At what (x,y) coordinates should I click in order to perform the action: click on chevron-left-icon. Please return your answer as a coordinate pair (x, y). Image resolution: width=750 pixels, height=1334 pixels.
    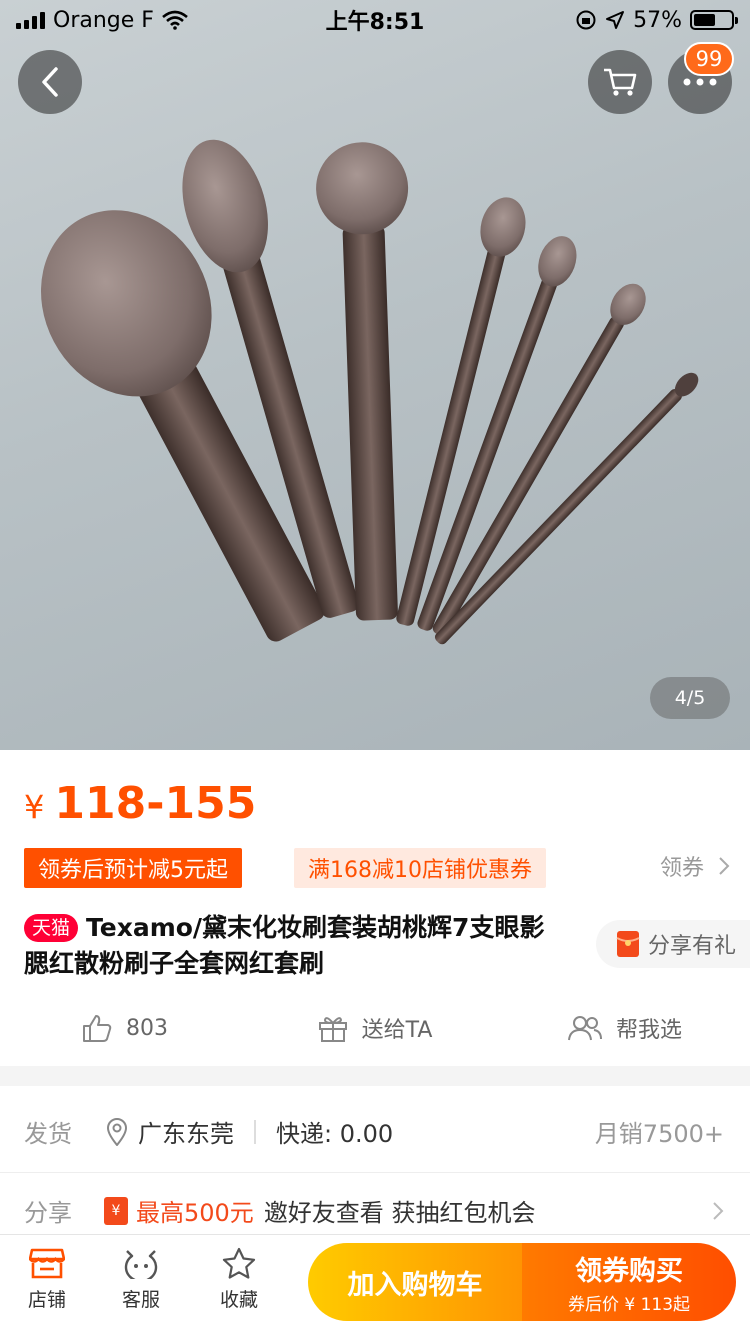
    Looking at the image, I should click on (50, 82).